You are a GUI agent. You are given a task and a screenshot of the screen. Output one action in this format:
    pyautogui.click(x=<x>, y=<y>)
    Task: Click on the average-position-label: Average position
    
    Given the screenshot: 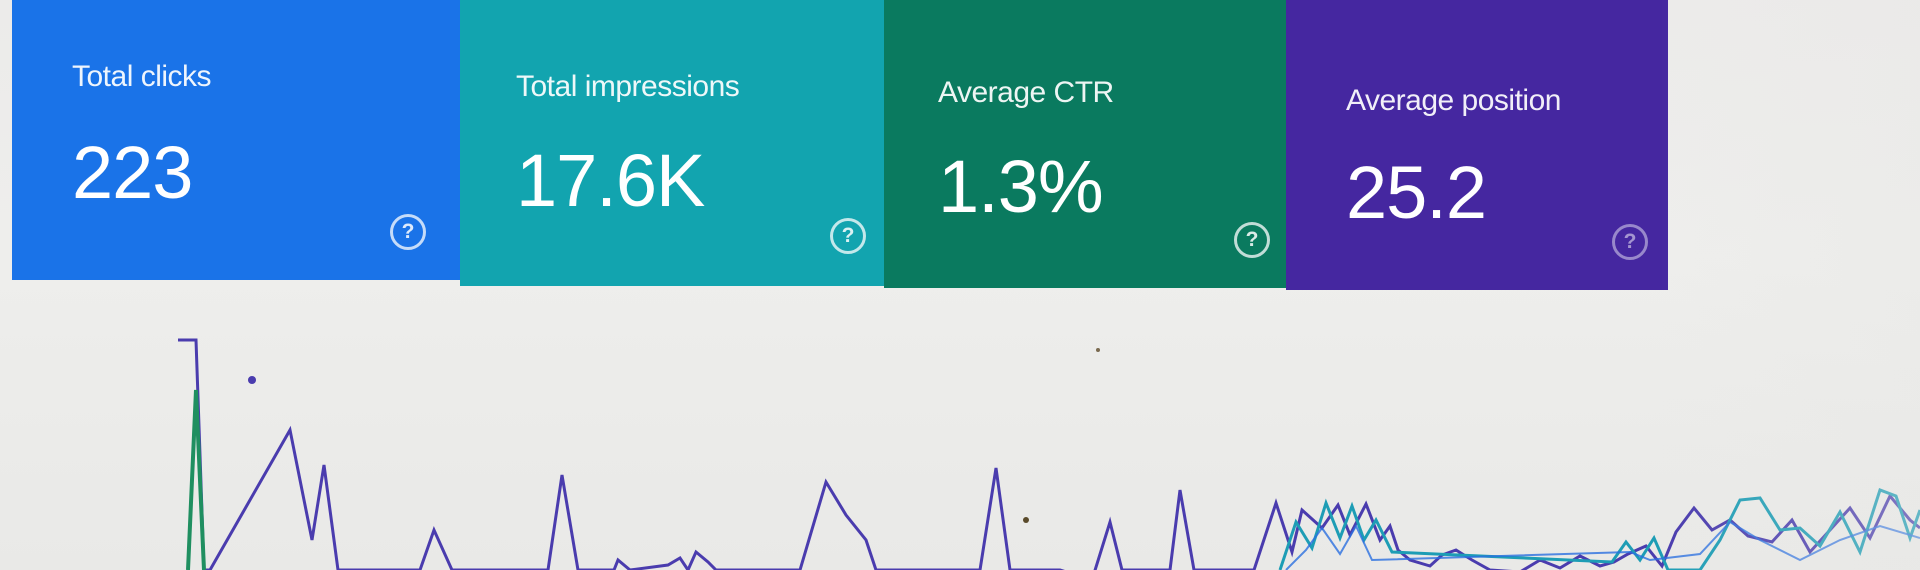 What is the action you would take?
    pyautogui.click(x=1453, y=100)
    